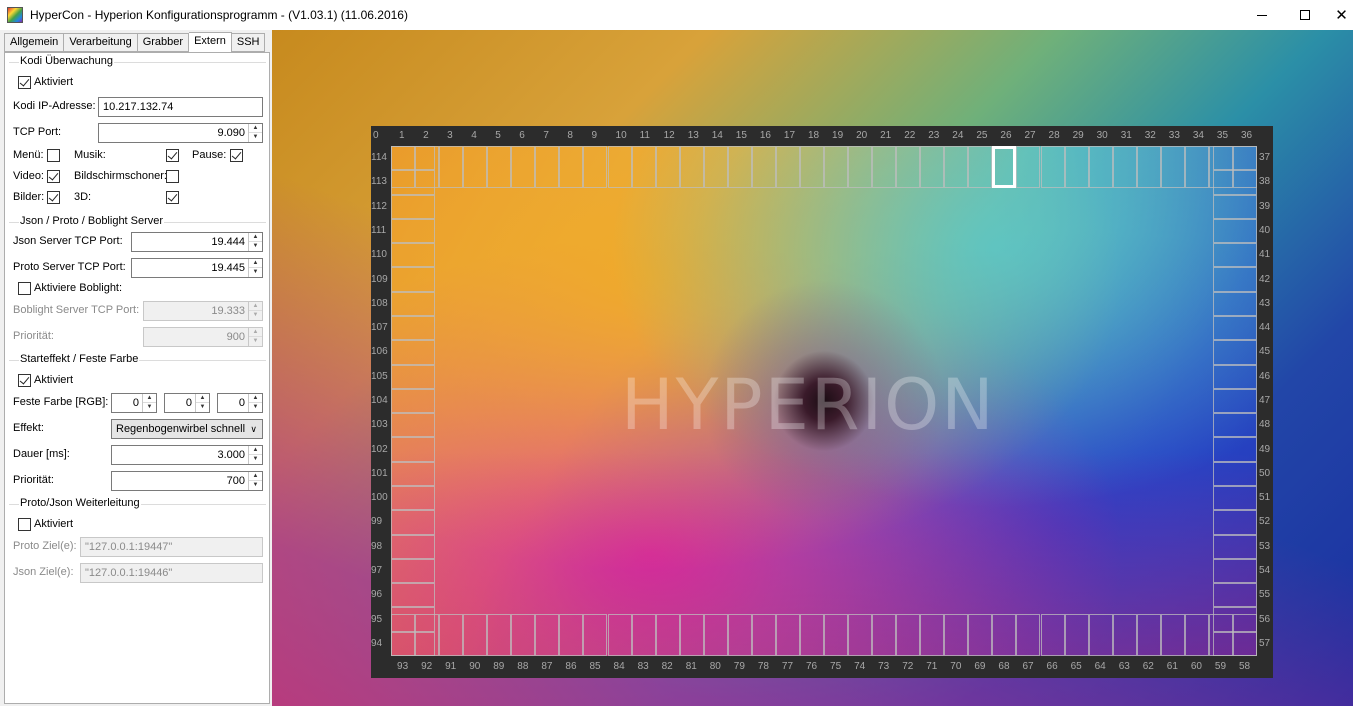 The height and width of the screenshot is (706, 1353). I want to click on forward-activated-checkbox, so click(24, 524).